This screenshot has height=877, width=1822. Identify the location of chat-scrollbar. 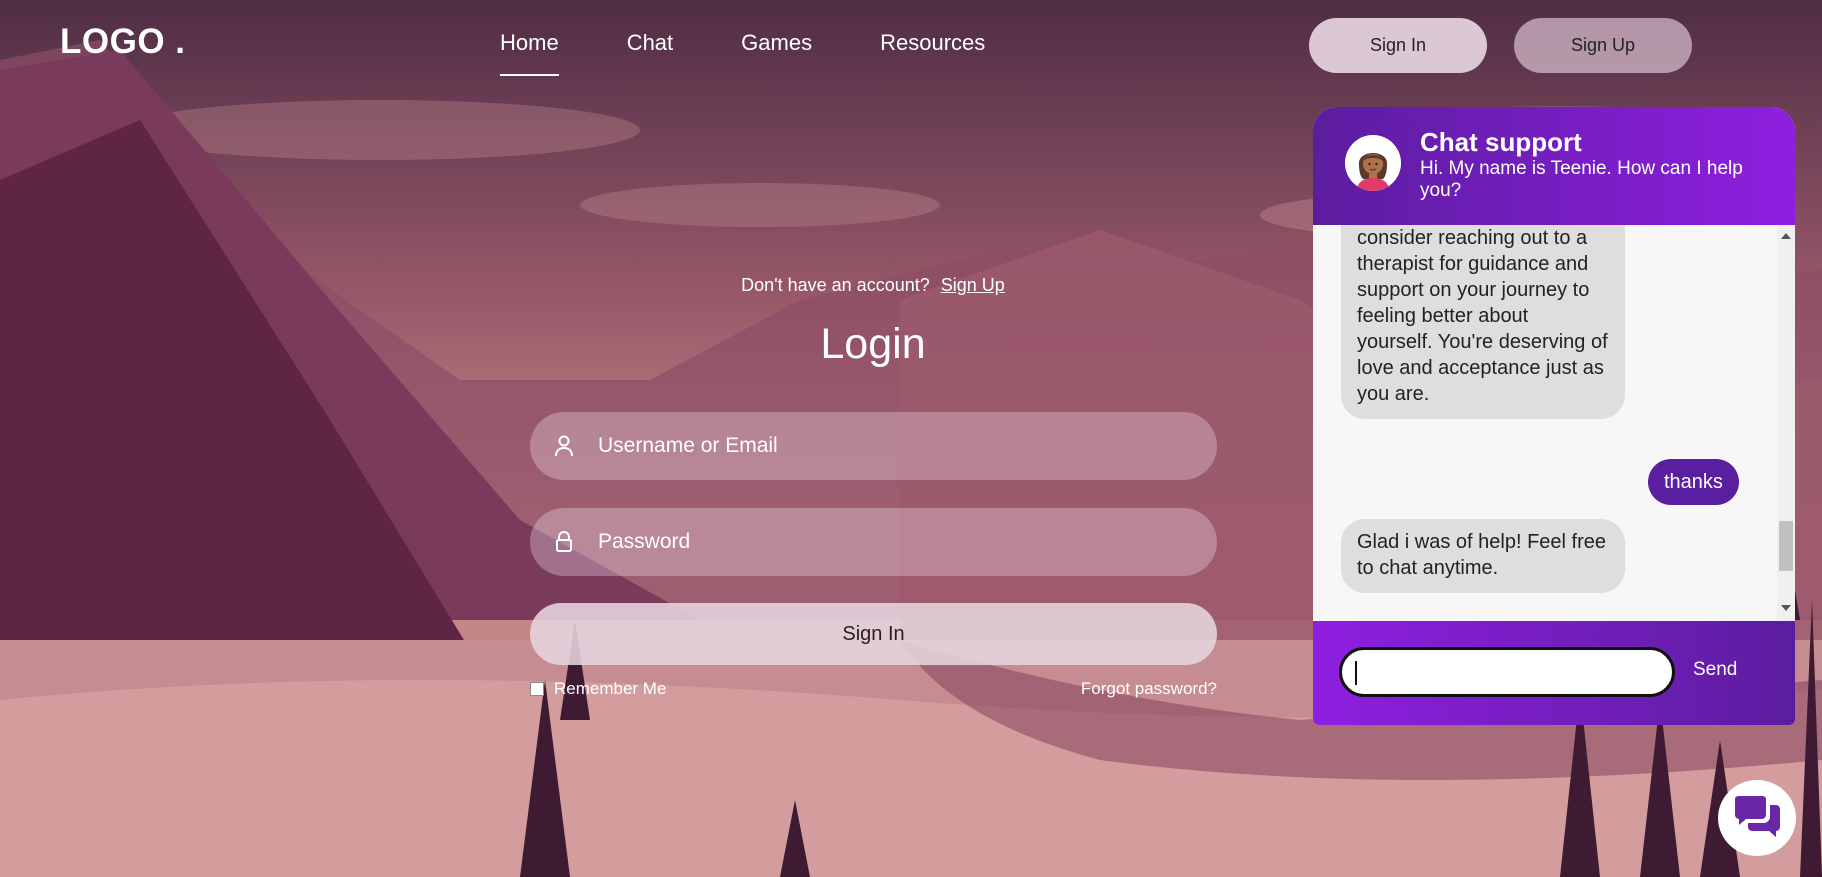
(1786, 423).